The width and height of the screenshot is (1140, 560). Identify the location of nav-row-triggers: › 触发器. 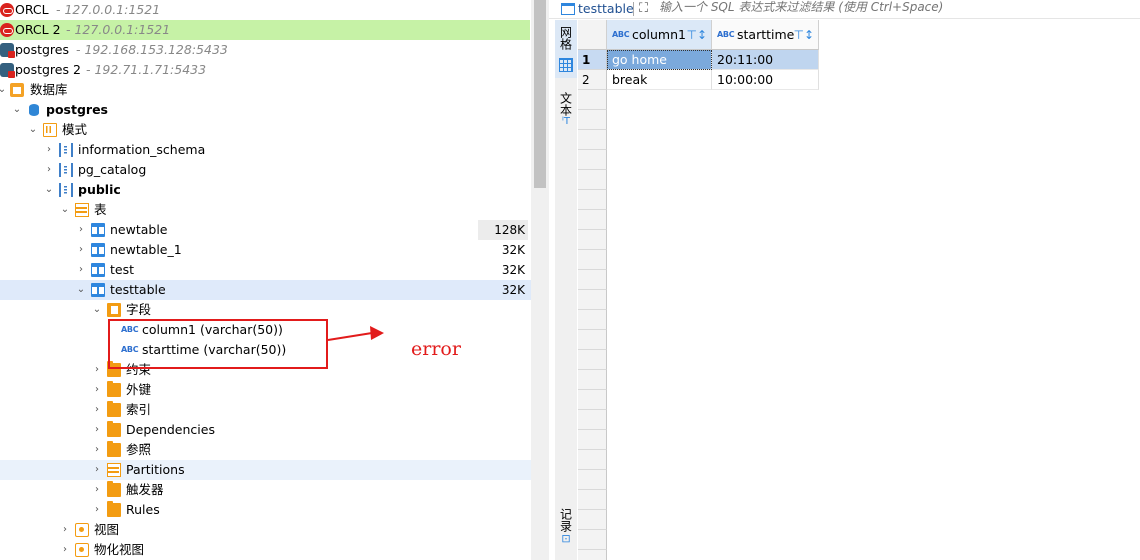
(265, 490).